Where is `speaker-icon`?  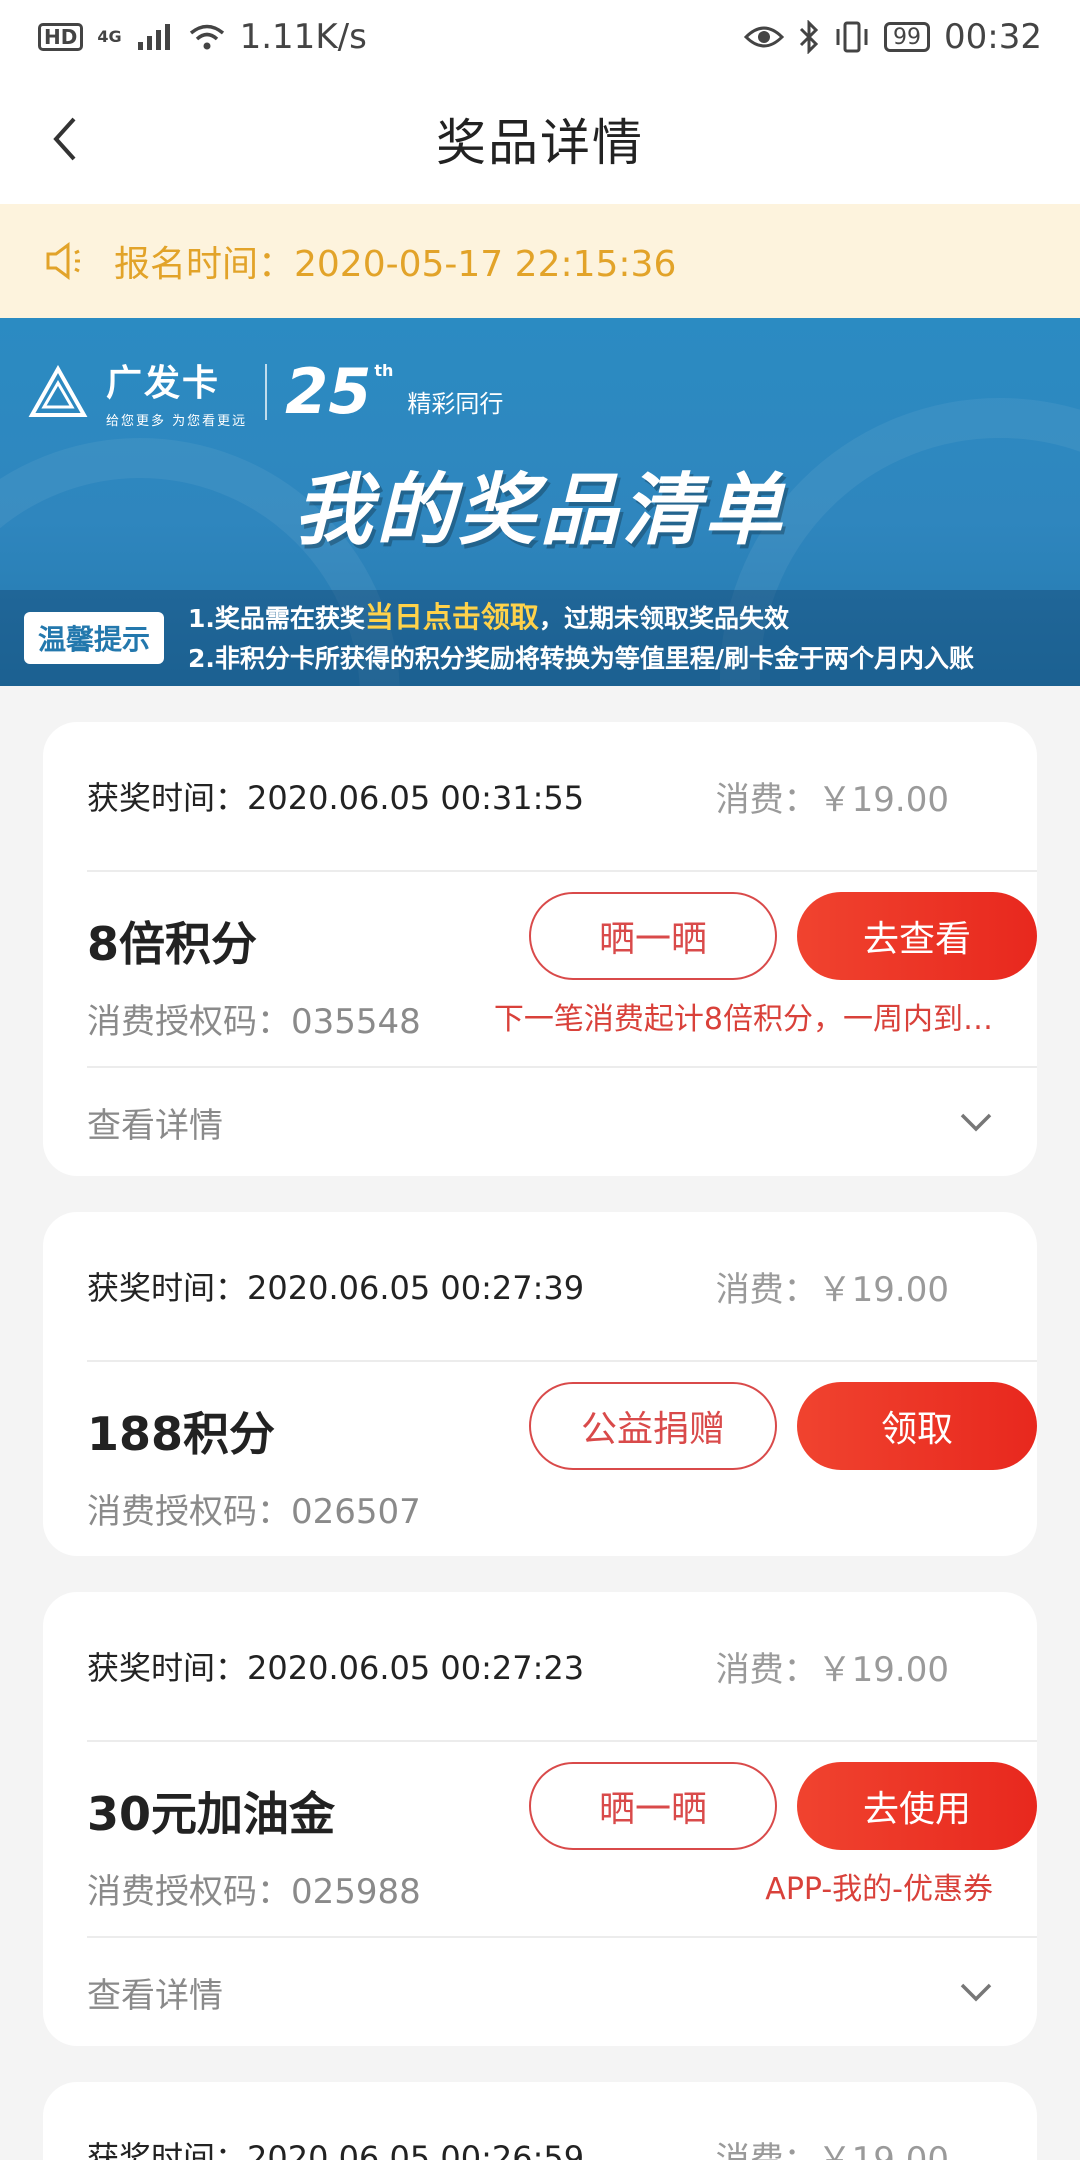 speaker-icon is located at coordinates (63, 261).